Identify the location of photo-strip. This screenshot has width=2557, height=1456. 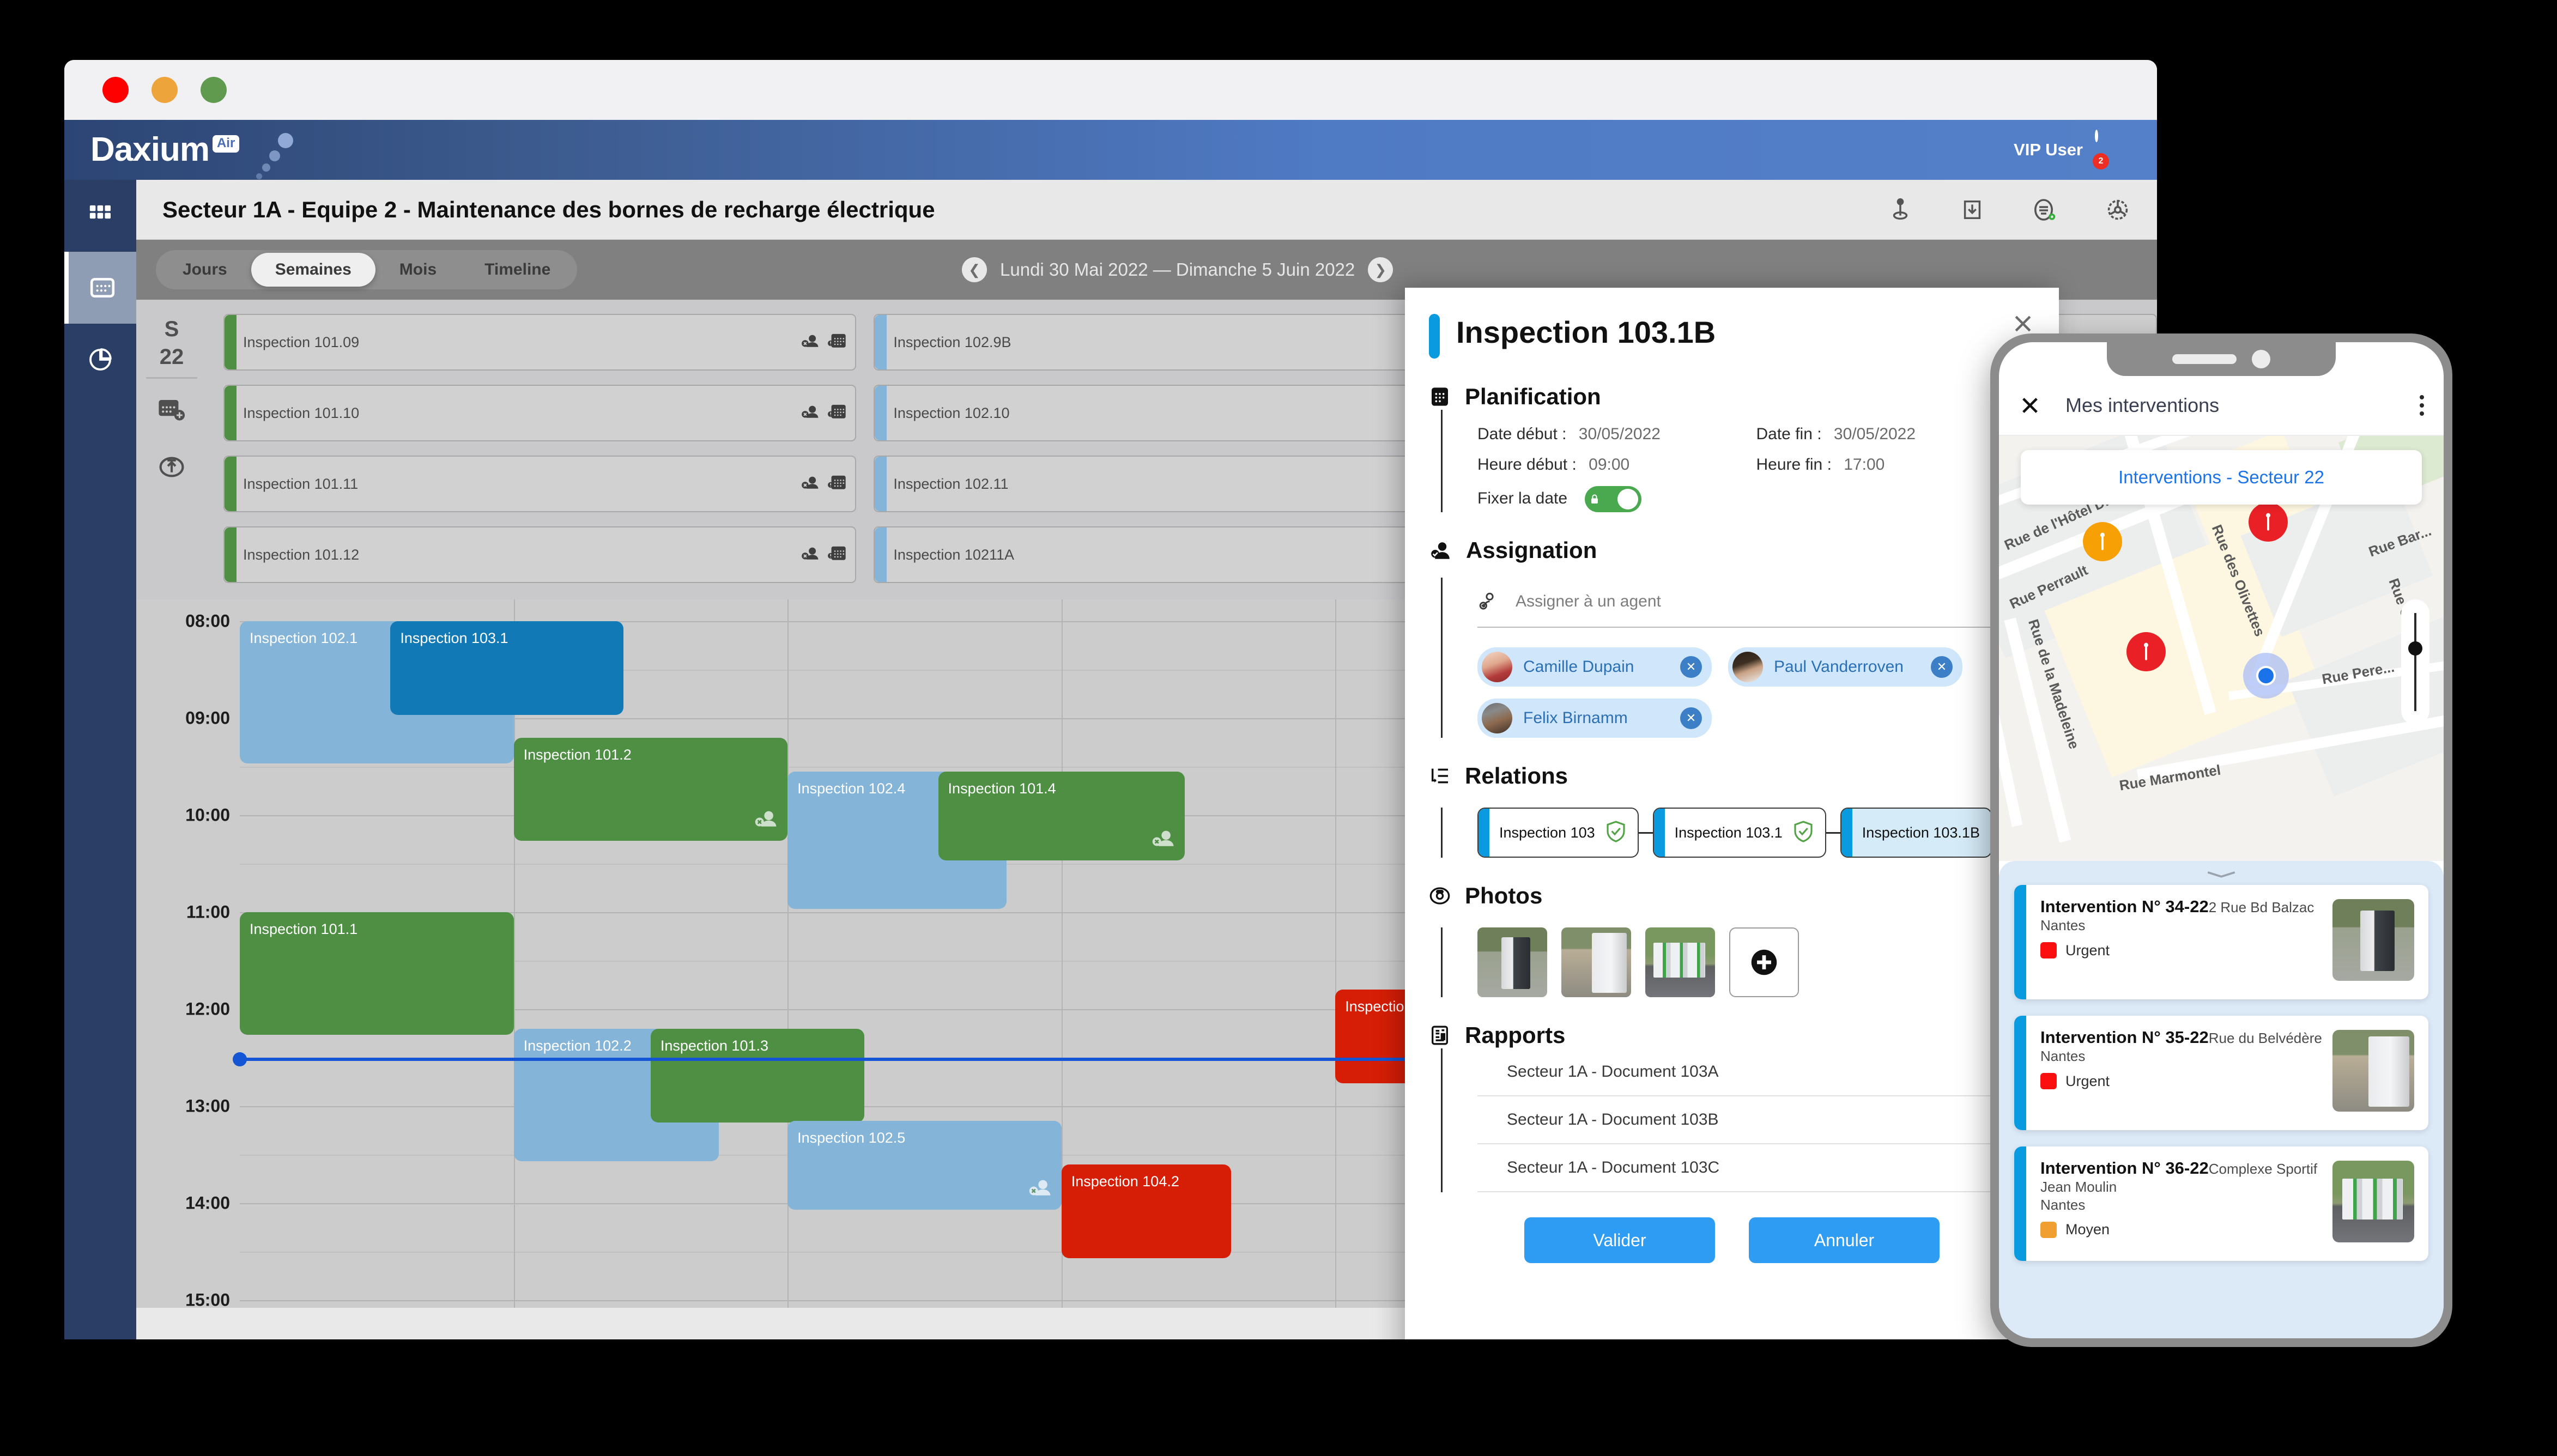
(1756, 962).